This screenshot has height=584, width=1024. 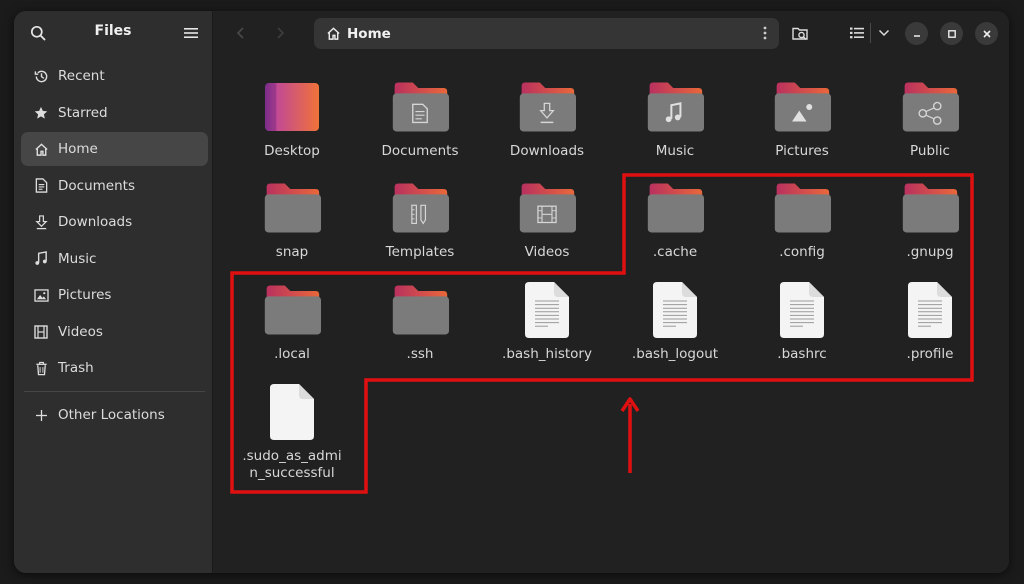 I want to click on file-item: .bashrc, so click(x=802, y=320).